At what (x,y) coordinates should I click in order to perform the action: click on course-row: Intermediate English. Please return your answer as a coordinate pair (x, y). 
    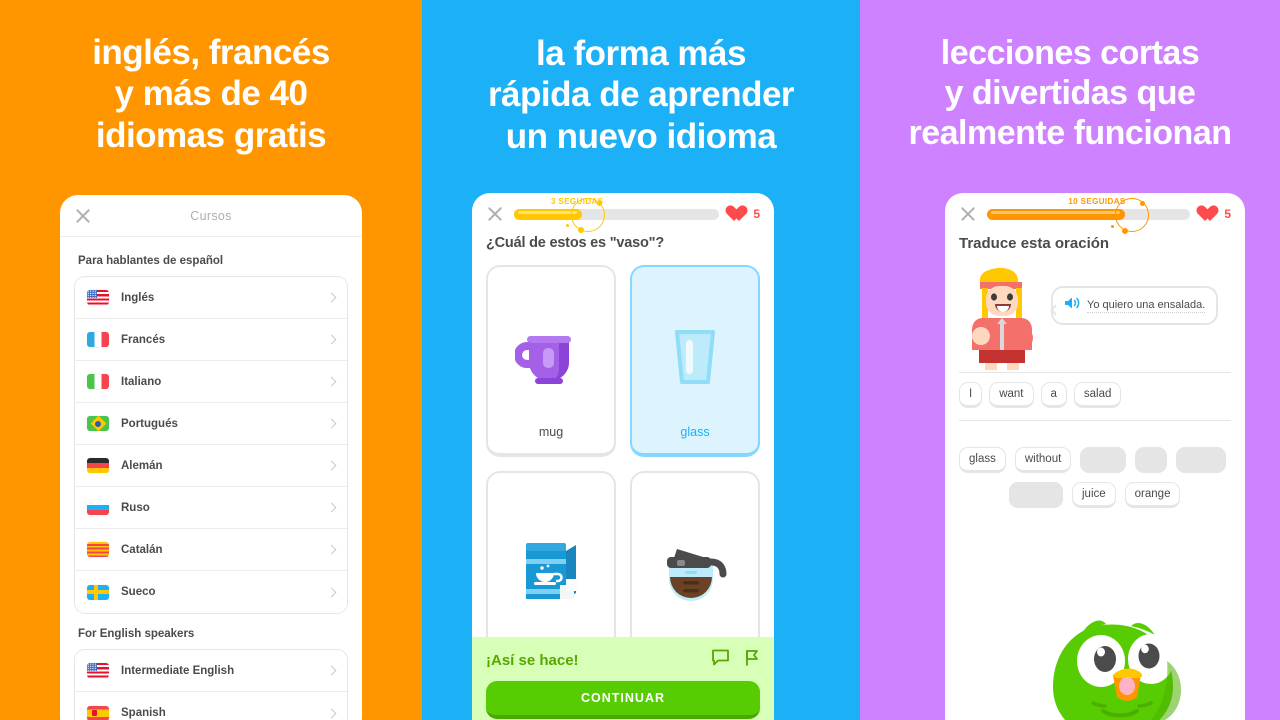
    Looking at the image, I should click on (211, 671).